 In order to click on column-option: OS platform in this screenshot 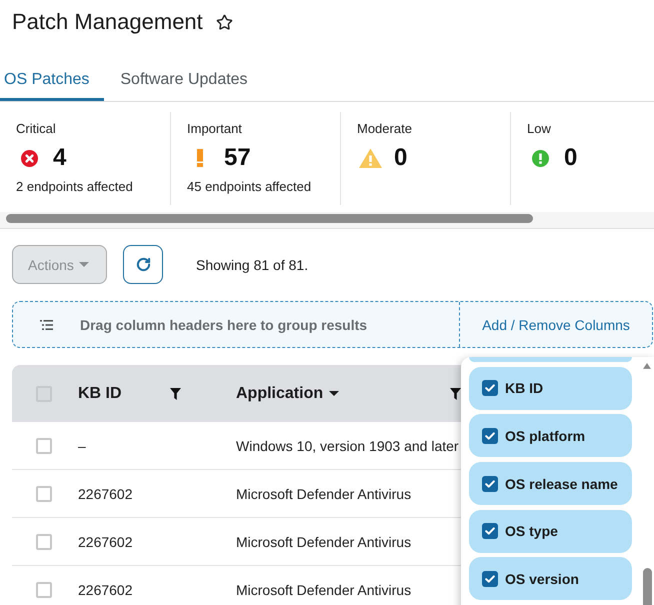, I will do `click(550, 436)`.